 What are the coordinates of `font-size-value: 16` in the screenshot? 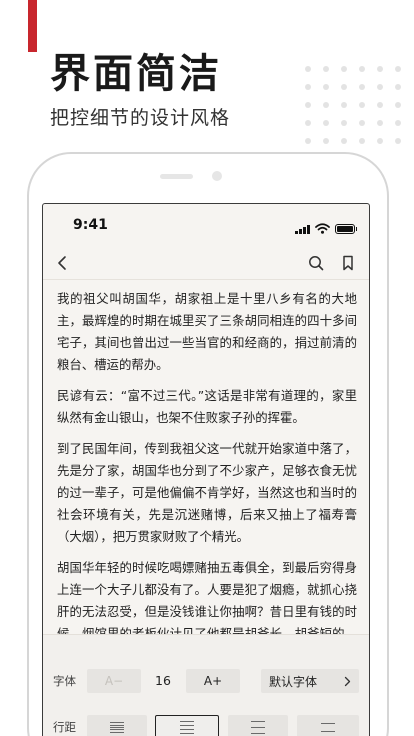 It's located at (163, 680).